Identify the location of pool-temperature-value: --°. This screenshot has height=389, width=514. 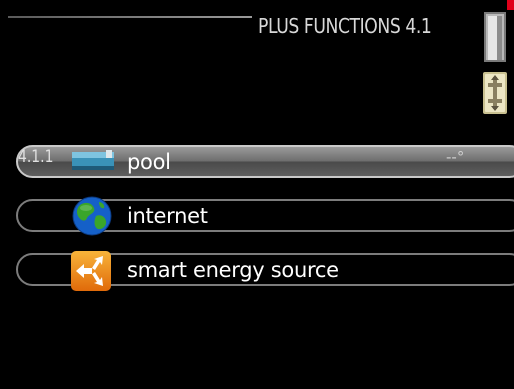
(455, 157).